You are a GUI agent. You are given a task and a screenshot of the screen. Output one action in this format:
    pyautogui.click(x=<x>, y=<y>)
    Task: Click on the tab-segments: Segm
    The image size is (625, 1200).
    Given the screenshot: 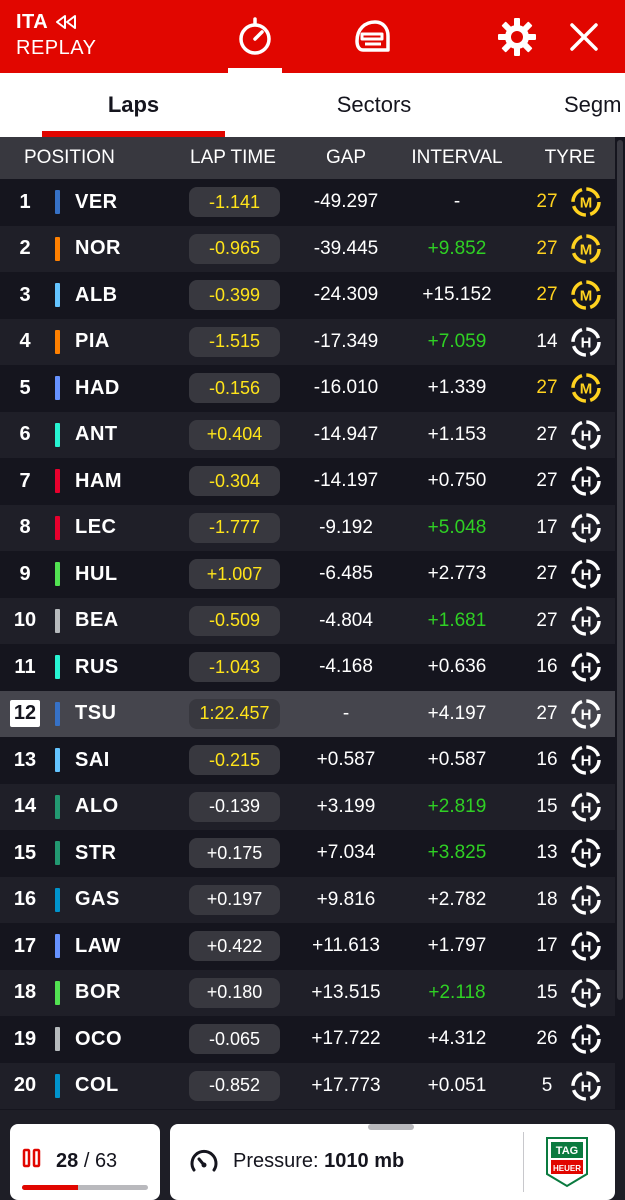 What is the action you would take?
    pyautogui.click(x=586, y=105)
    